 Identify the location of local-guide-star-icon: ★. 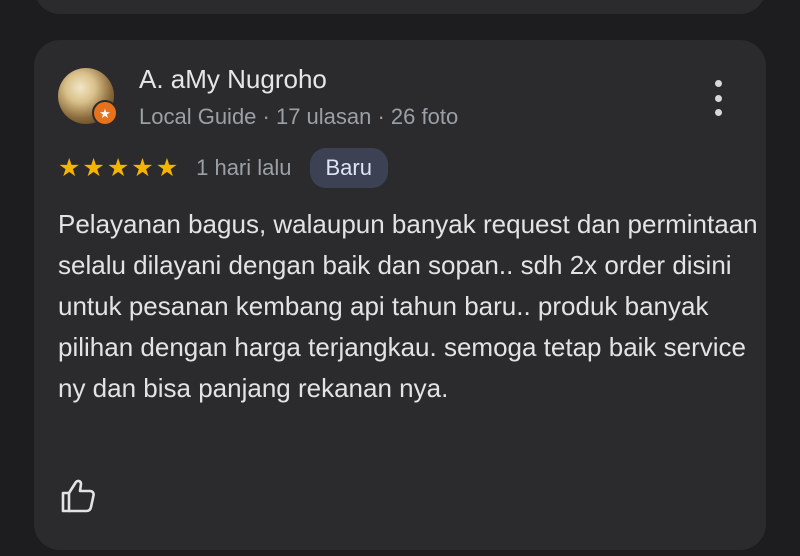
(105, 113).